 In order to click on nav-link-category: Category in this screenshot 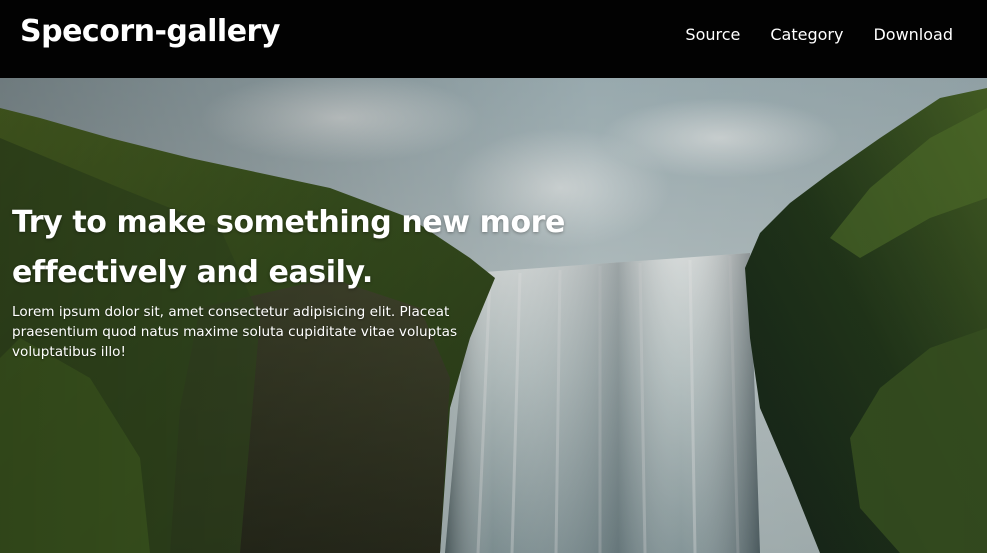, I will do `click(806, 34)`.